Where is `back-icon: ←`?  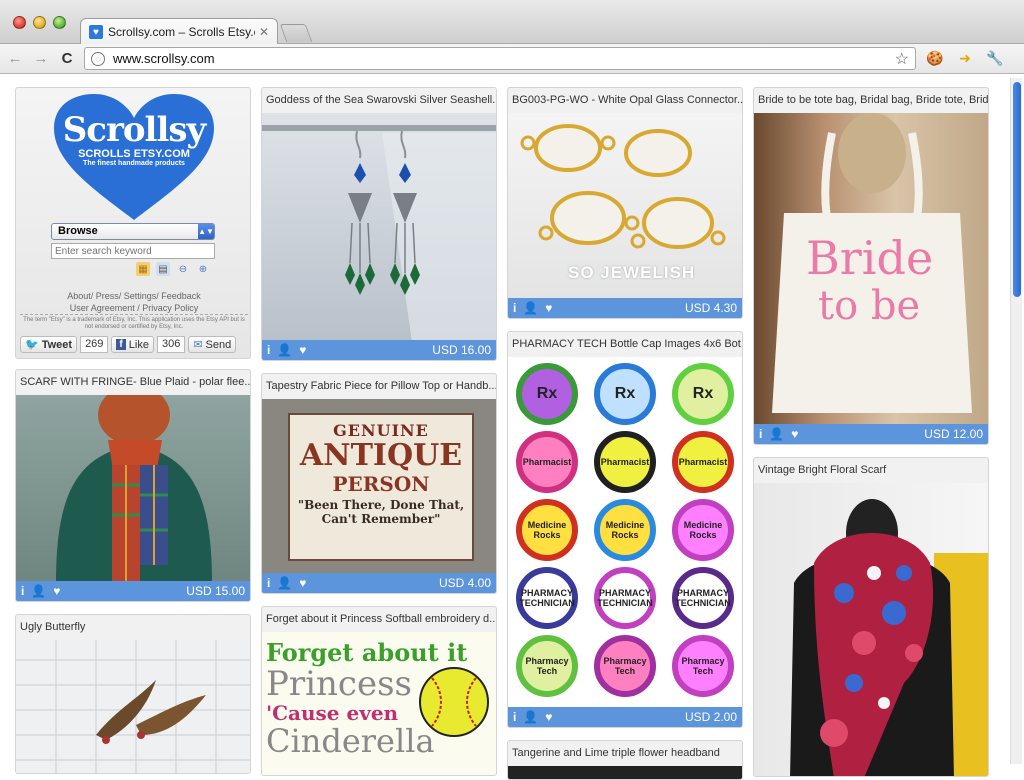
back-icon: ← is located at coordinates (15, 59).